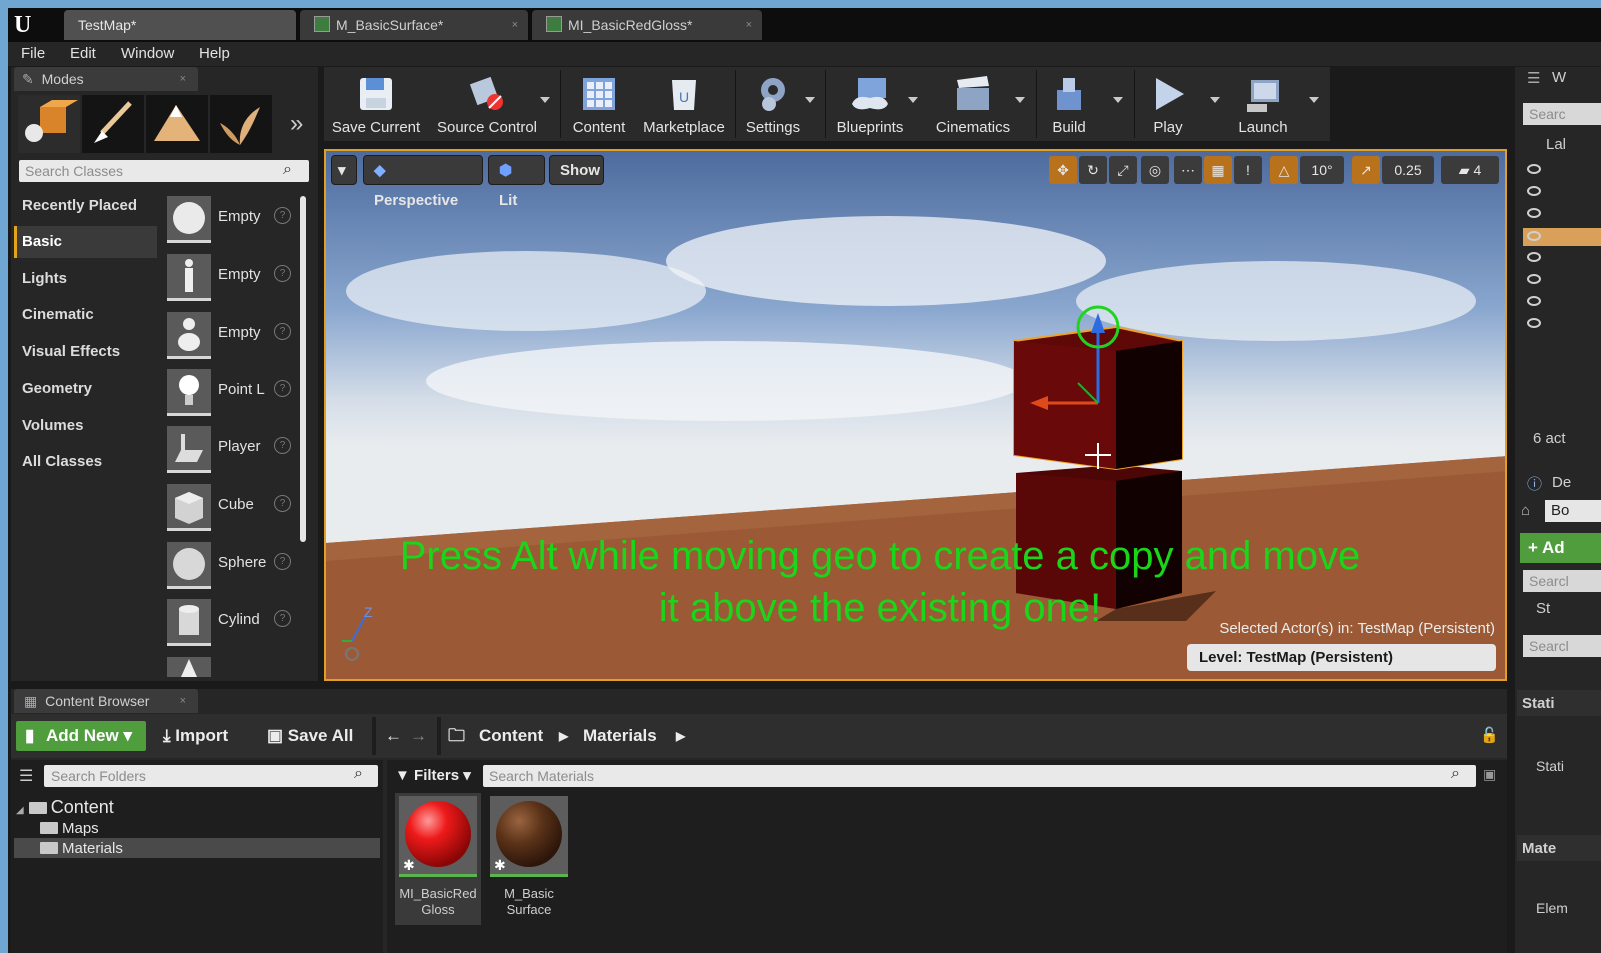  Describe the element at coordinates (147, 53) in the screenshot. I see `menu-window: Window` at that location.